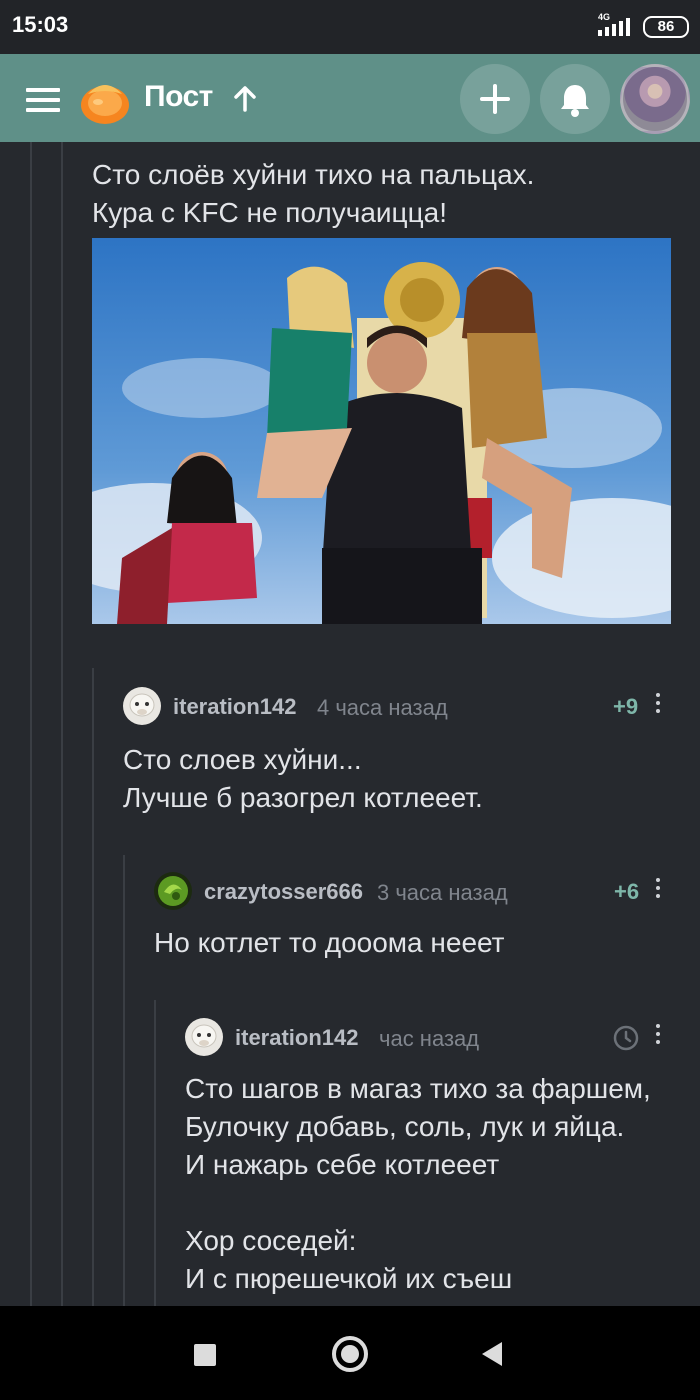  What do you see at coordinates (350, 98) in the screenshot?
I see `app-header: Пост` at bounding box center [350, 98].